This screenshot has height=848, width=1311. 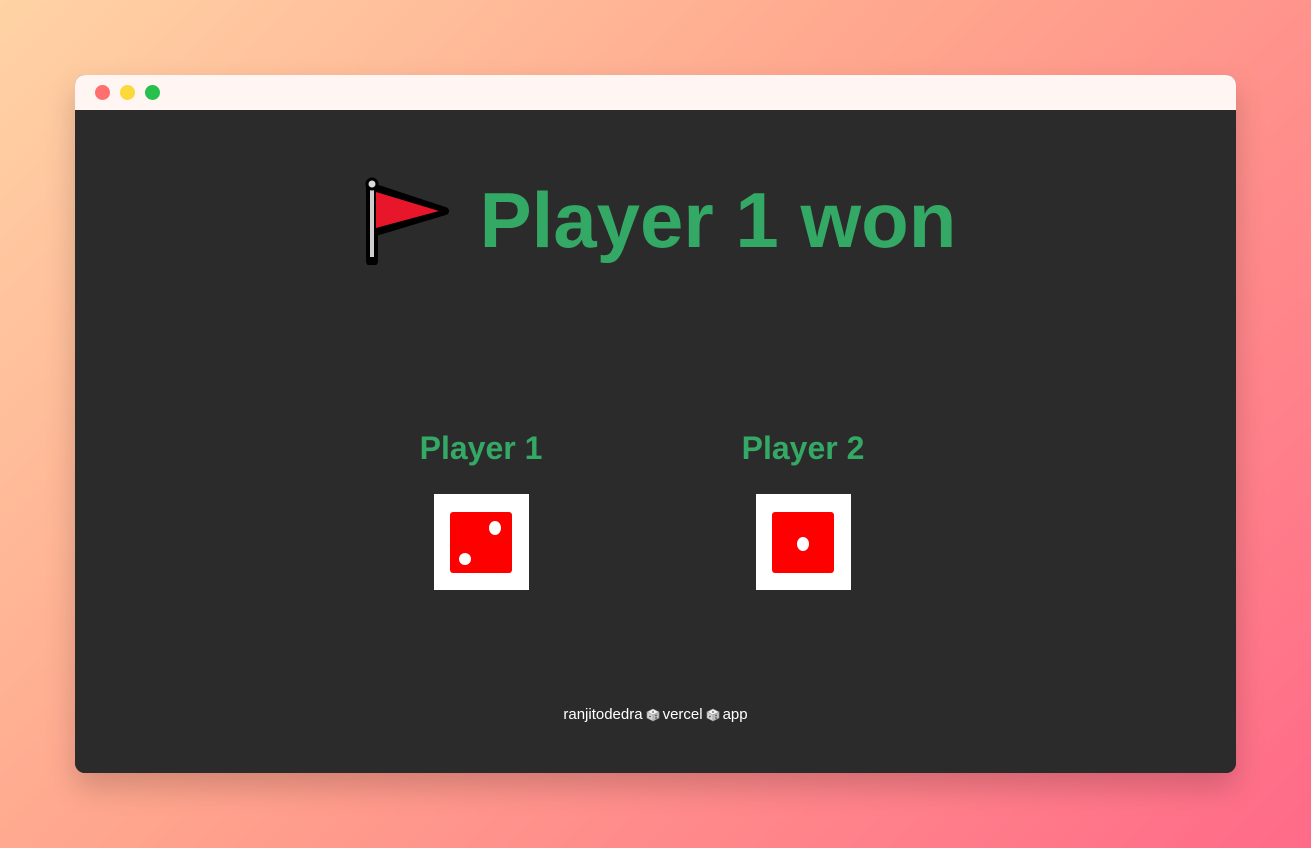 I want to click on die-face-two-icon, so click(x=481, y=542).